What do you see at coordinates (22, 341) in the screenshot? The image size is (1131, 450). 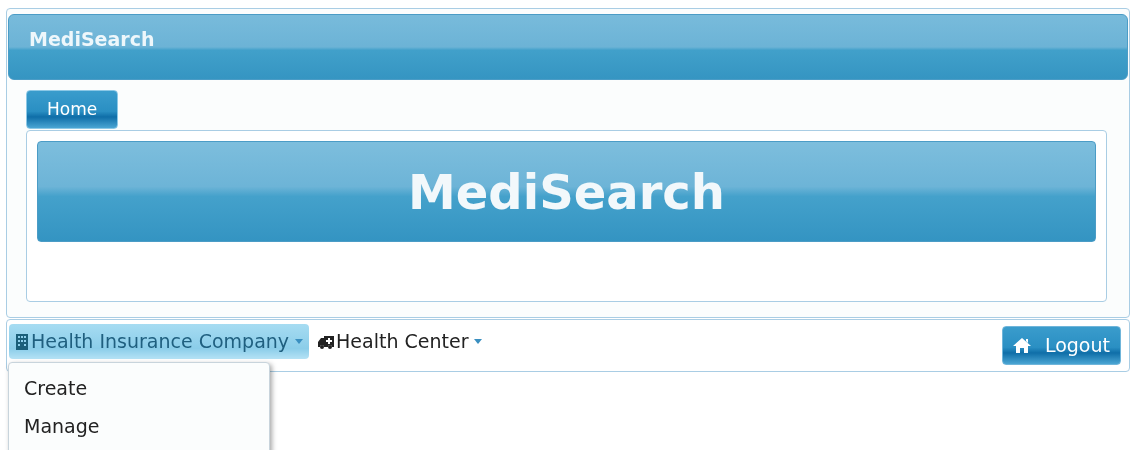 I see `building-icon` at bounding box center [22, 341].